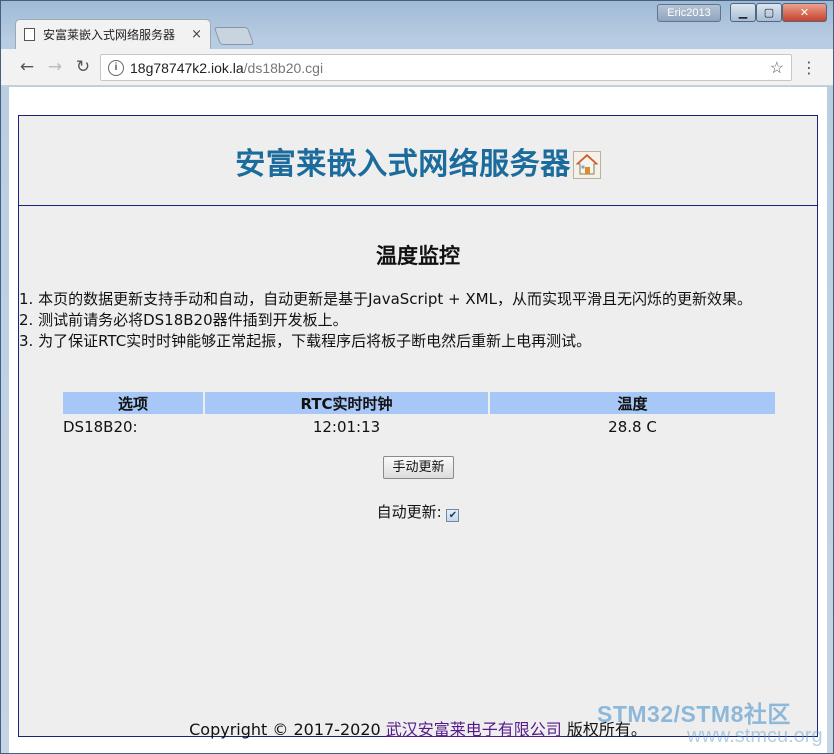  What do you see at coordinates (234, 36) in the screenshot?
I see `new-tab-button` at bounding box center [234, 36].